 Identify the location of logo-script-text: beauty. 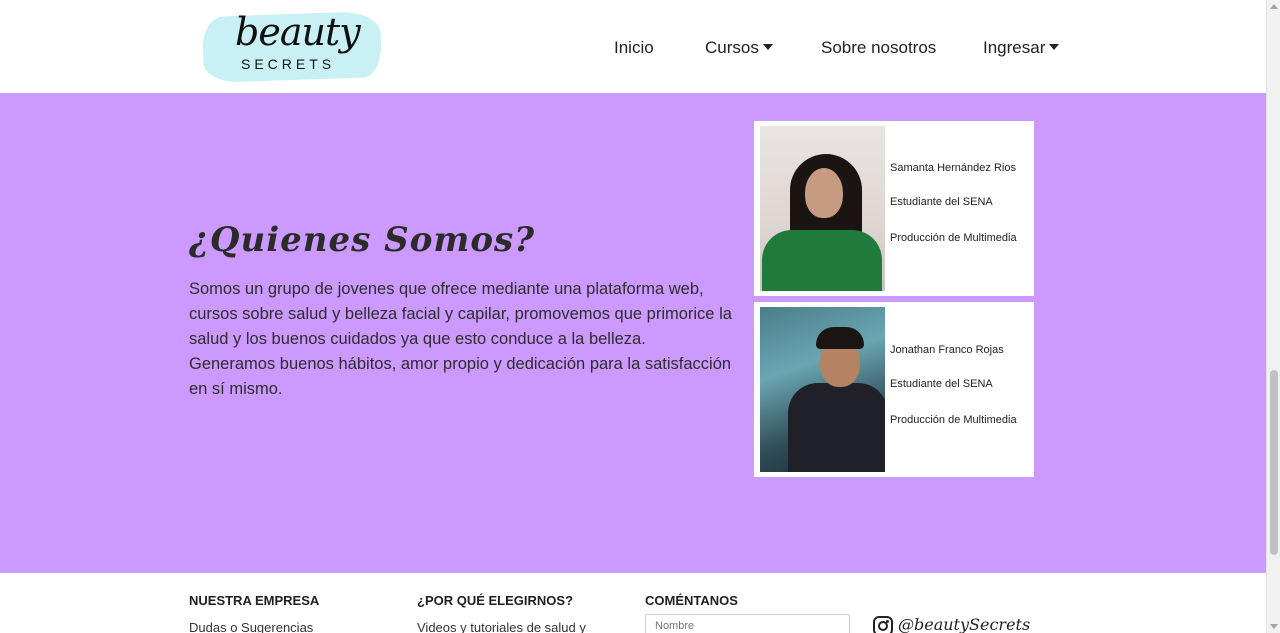
(298, 32).